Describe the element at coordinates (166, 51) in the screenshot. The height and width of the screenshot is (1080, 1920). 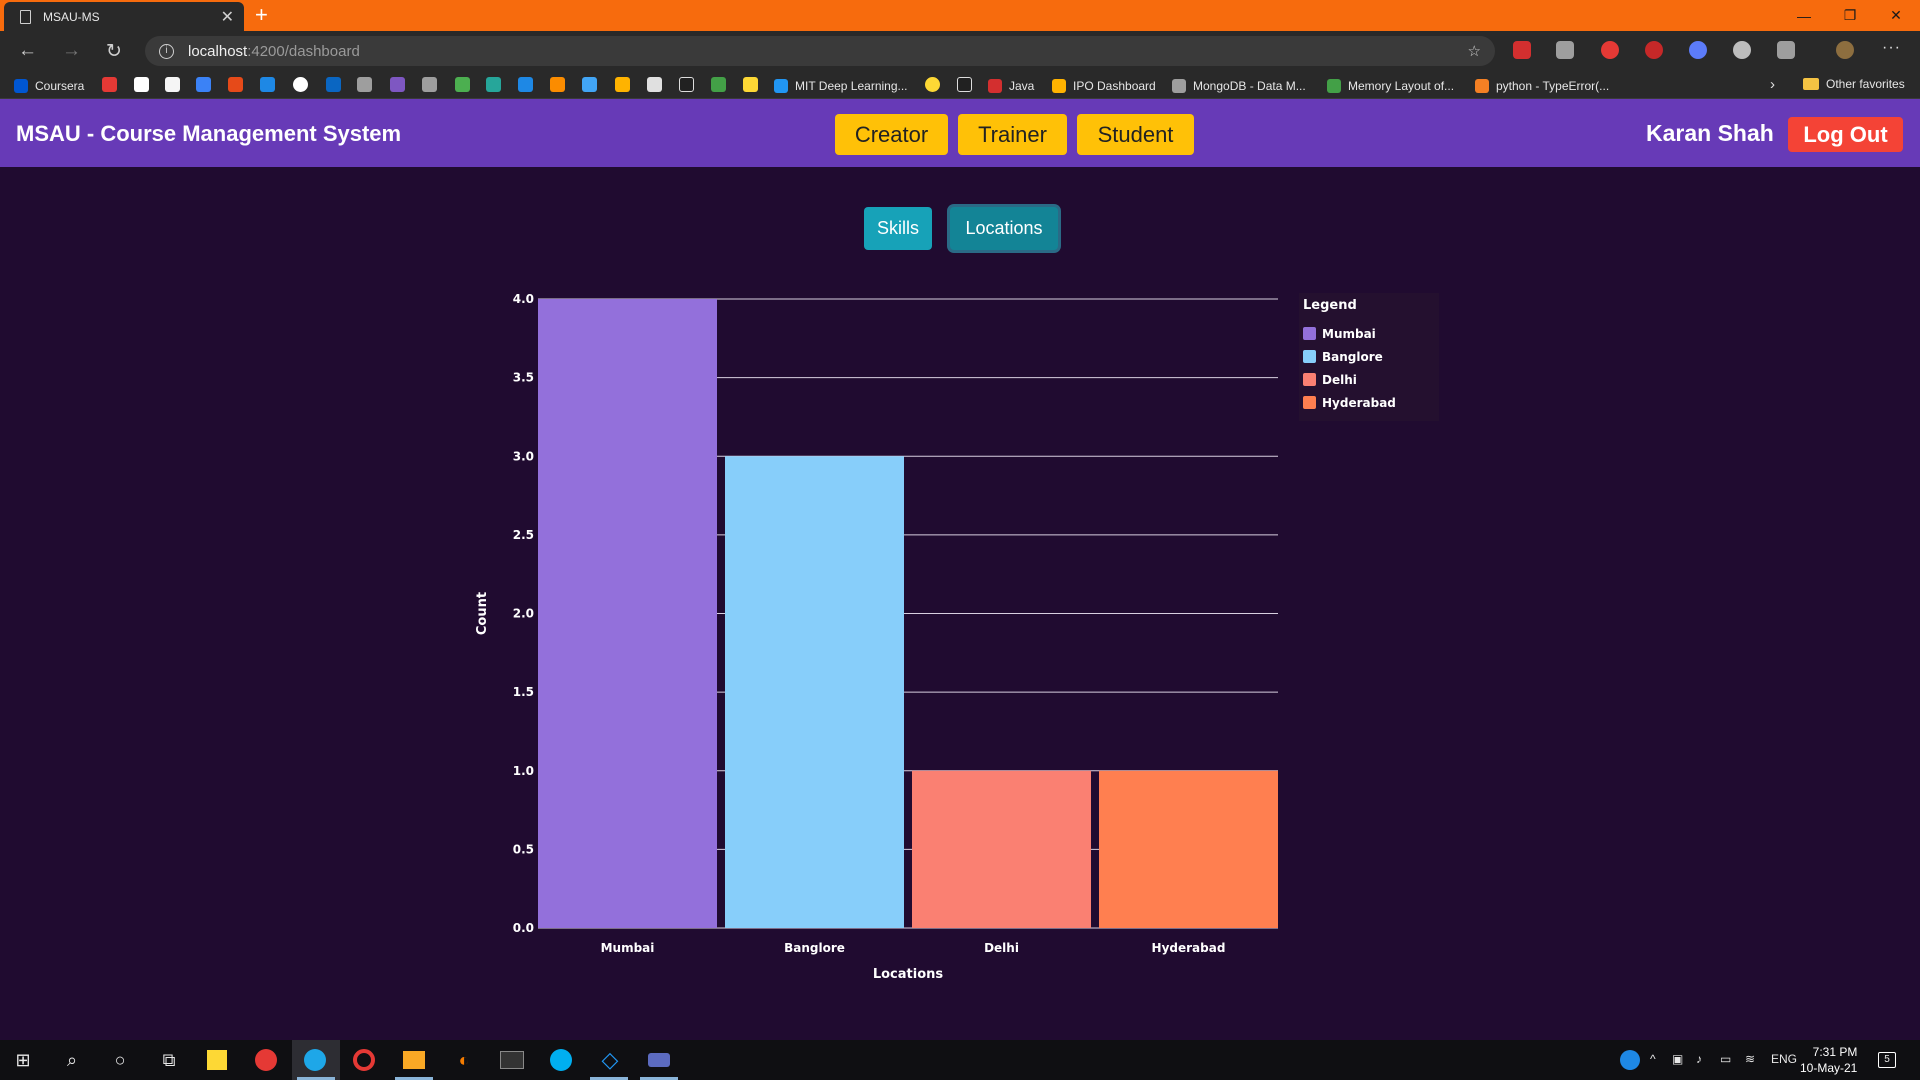
I see `site-info-icon: i` at that location.